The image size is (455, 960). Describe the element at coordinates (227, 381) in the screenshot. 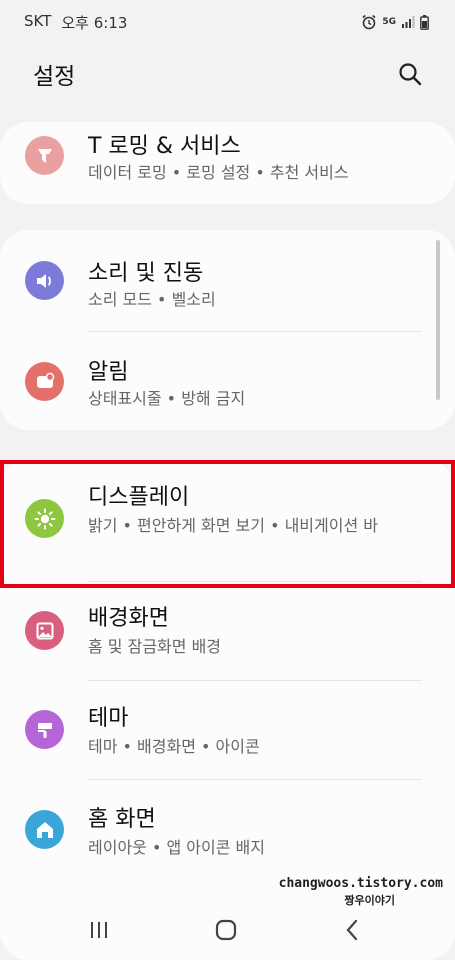

I see `setting-item-notifications: 알림 상태표시줄 • 방해 금지` at that location.